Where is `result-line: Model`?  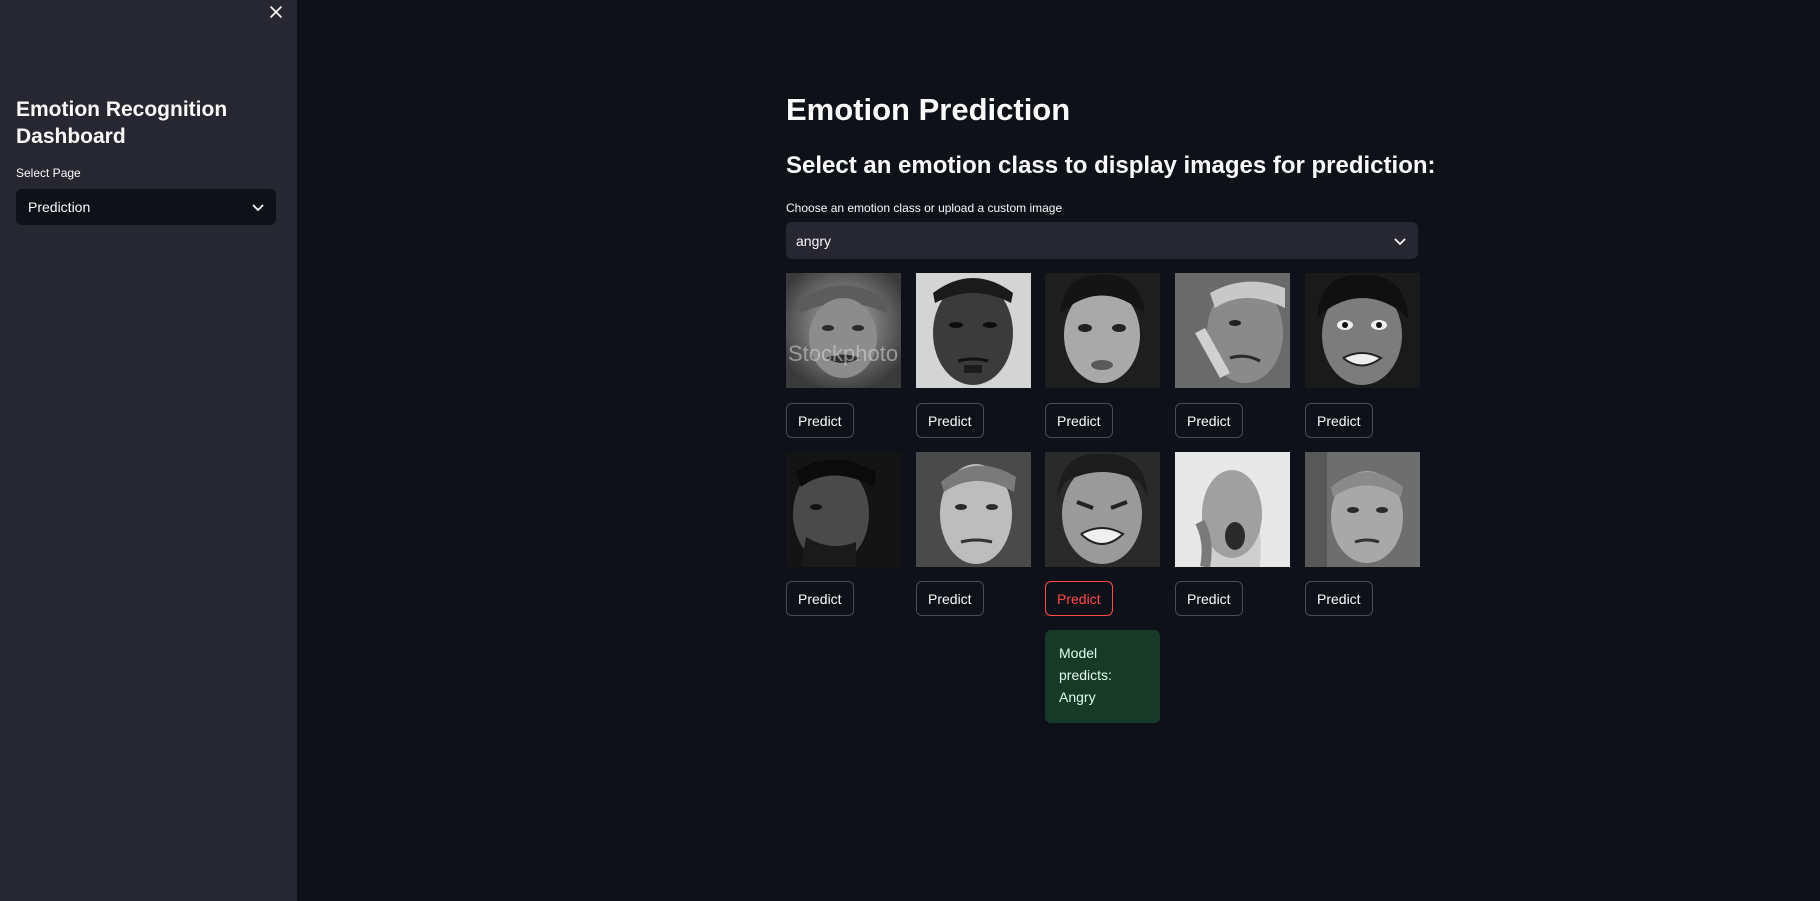
result-line: Model is located at coordinates (1078, 653).